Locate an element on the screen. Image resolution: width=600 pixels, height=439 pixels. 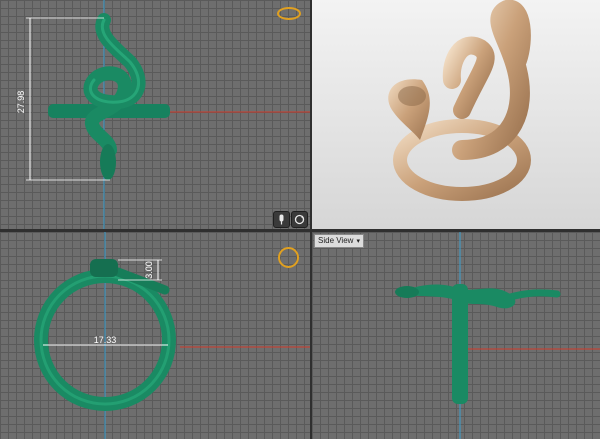
view-selector: Side View ▾ is located at coordinates (339, 241).